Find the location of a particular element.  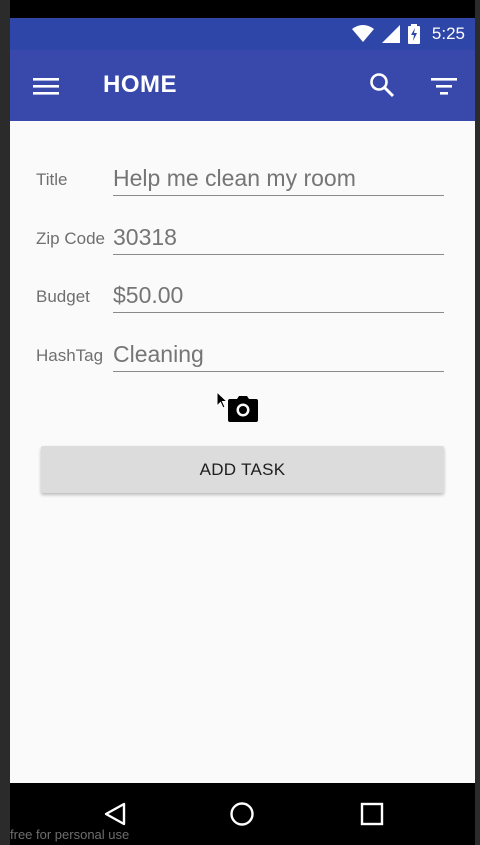

hashtag-label: HashTag is located at coordinates (70, 355).